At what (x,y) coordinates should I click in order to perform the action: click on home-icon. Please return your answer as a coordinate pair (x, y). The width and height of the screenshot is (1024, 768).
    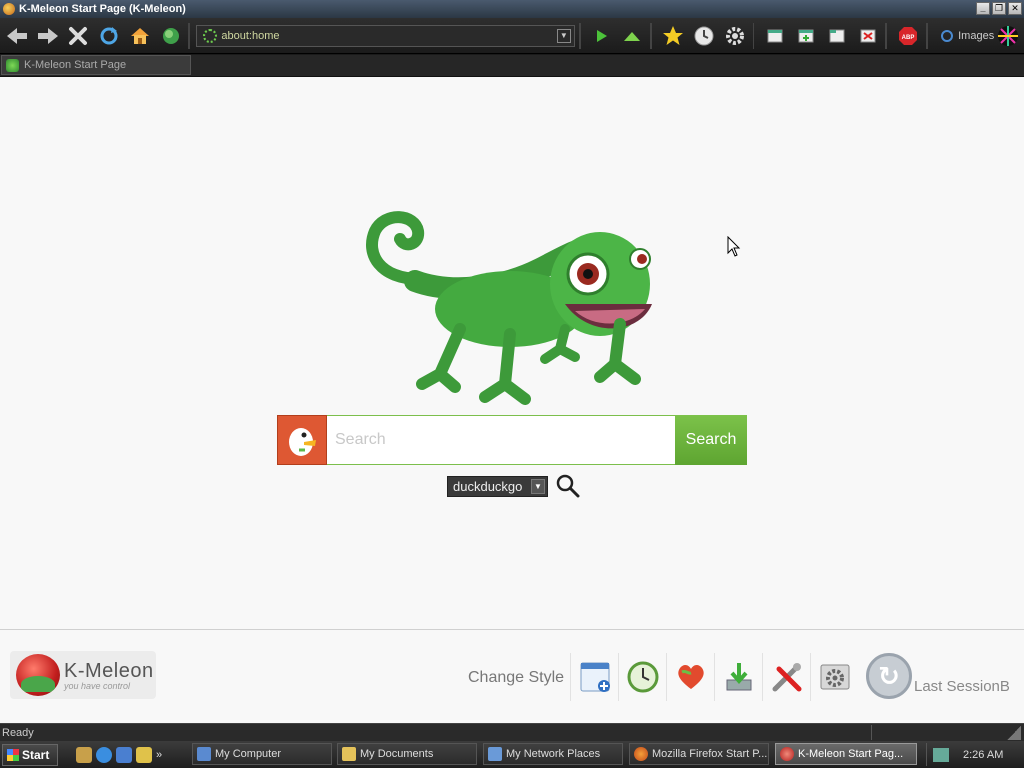
    Looking at the image, I should click on (139, 35).